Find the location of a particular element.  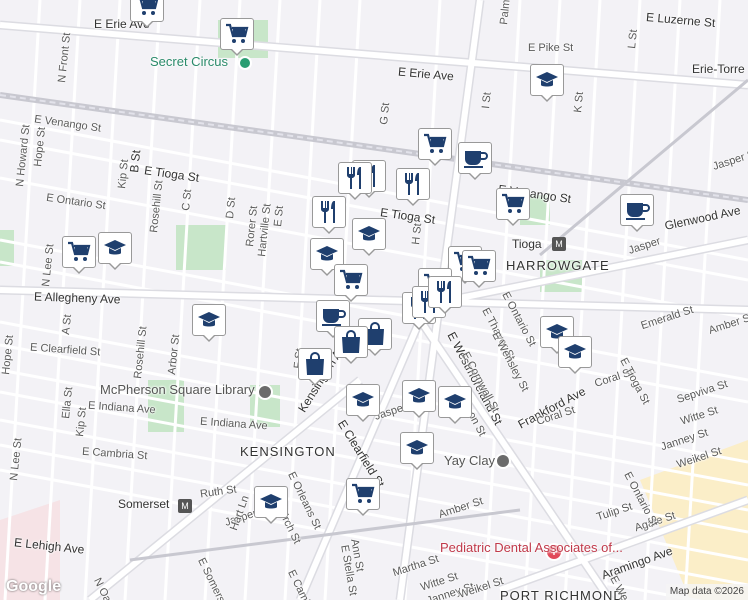

street-label: L St is located at coordinates (633, 39).